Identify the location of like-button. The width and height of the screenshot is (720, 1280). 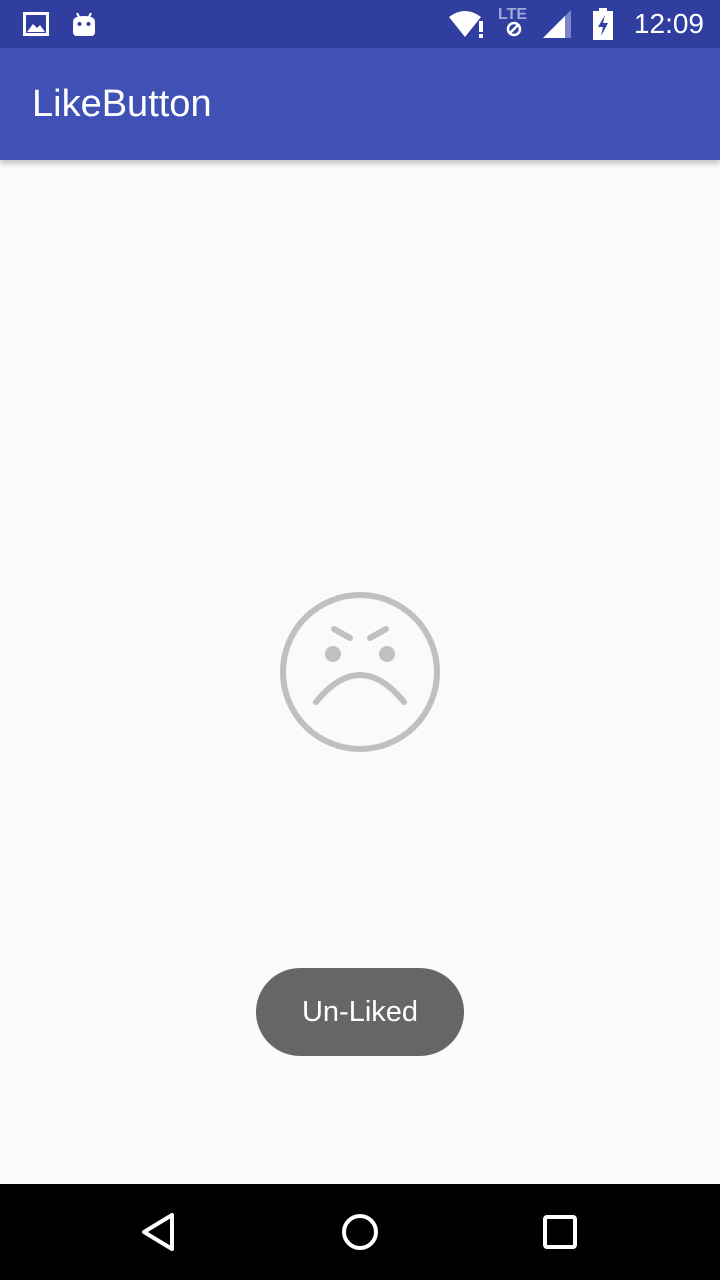
(360, 672).